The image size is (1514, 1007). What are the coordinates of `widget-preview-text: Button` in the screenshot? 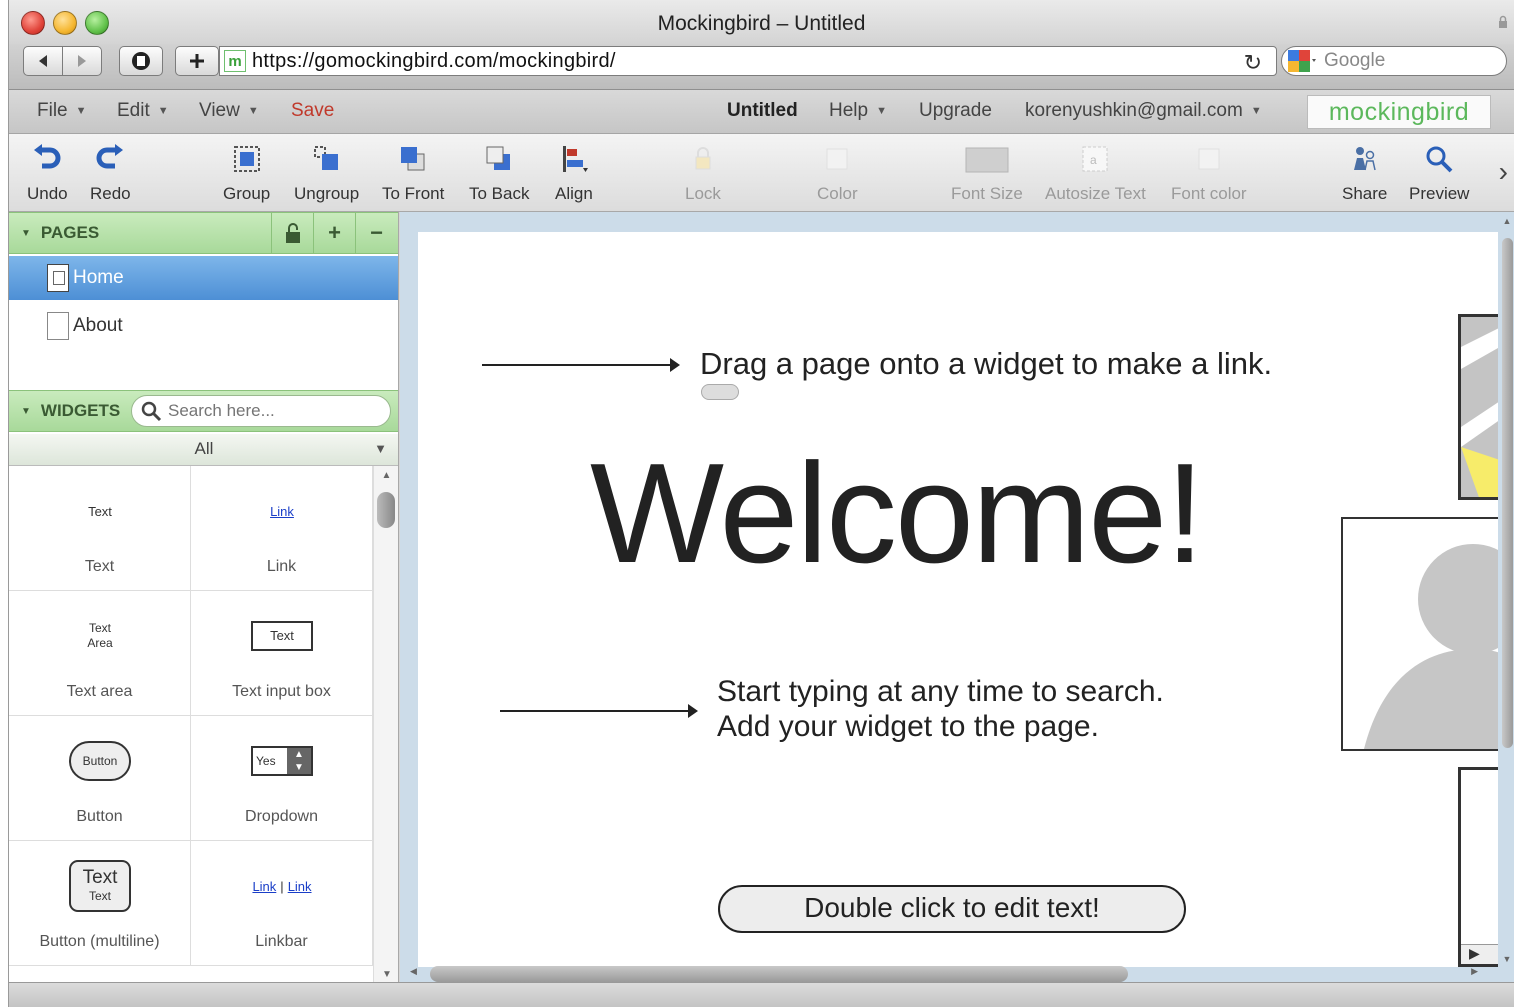 It's located at (100, 761).